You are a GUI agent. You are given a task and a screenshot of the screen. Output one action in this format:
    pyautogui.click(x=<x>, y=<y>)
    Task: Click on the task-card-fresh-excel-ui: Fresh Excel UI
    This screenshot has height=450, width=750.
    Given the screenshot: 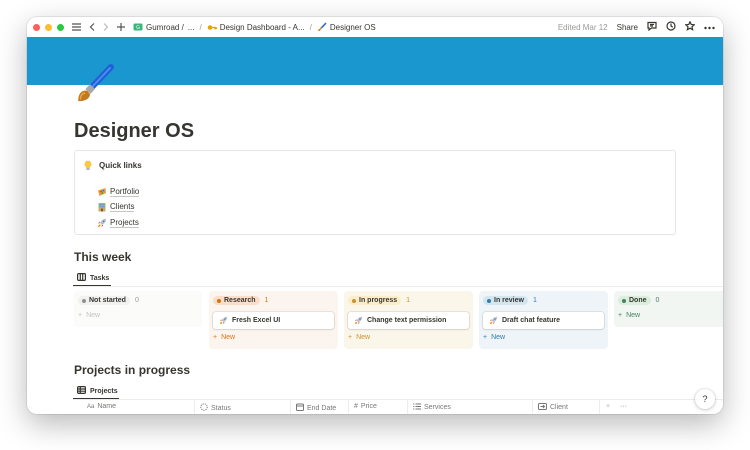 What is the action you would take?
    pyautogui.click(x=273, y=320)
    